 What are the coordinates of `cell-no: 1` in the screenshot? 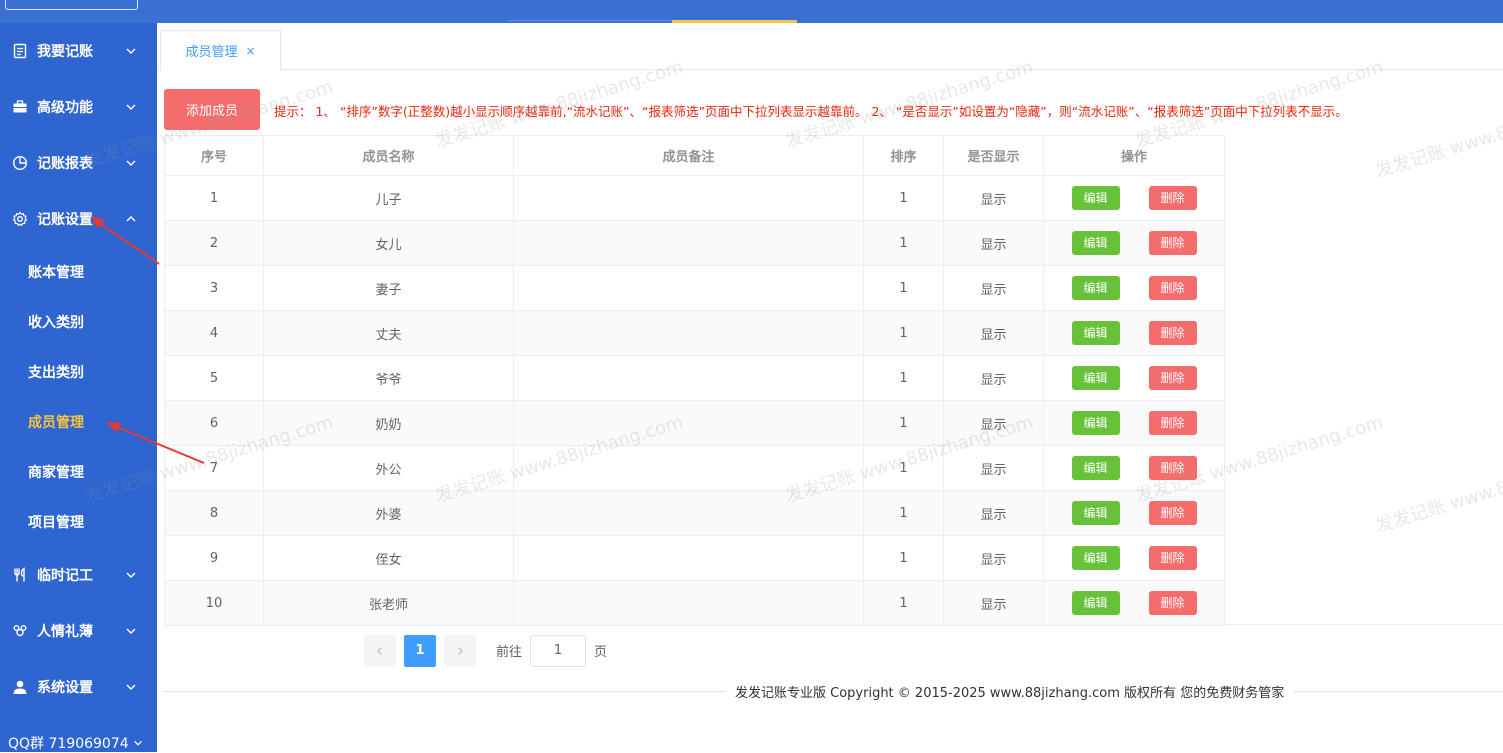 It's located at (214, 198).